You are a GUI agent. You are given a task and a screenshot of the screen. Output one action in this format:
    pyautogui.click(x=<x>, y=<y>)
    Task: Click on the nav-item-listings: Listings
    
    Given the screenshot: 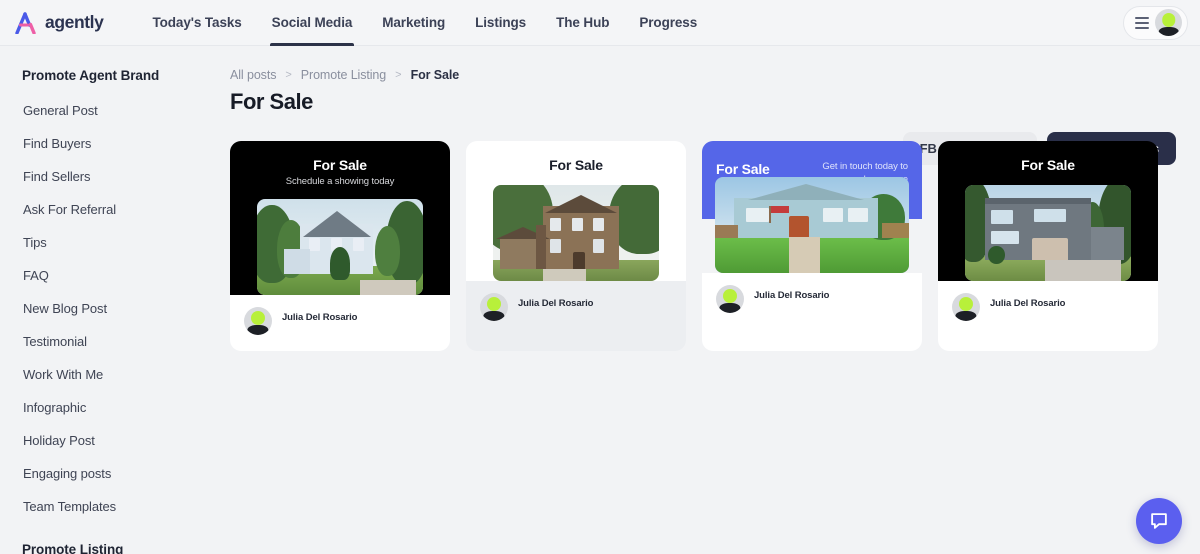 What is the action you would take?
    pyautogui.click(x=500, y=23)
    